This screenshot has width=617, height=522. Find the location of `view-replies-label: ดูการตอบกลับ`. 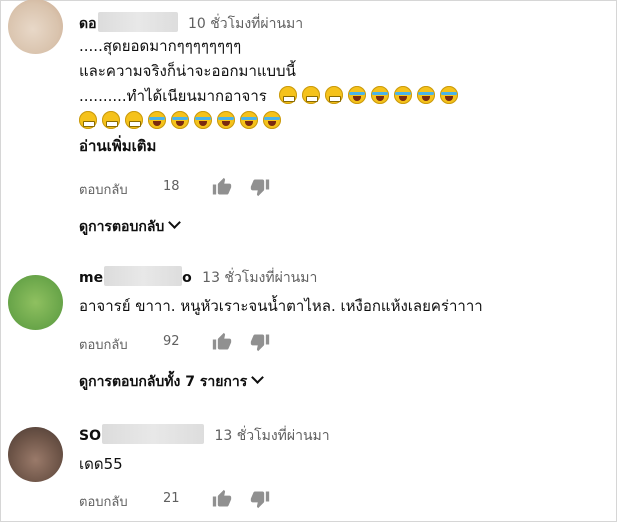

view-replies-label: ดูการตอบกลับ is located at coordinates (122, 227).